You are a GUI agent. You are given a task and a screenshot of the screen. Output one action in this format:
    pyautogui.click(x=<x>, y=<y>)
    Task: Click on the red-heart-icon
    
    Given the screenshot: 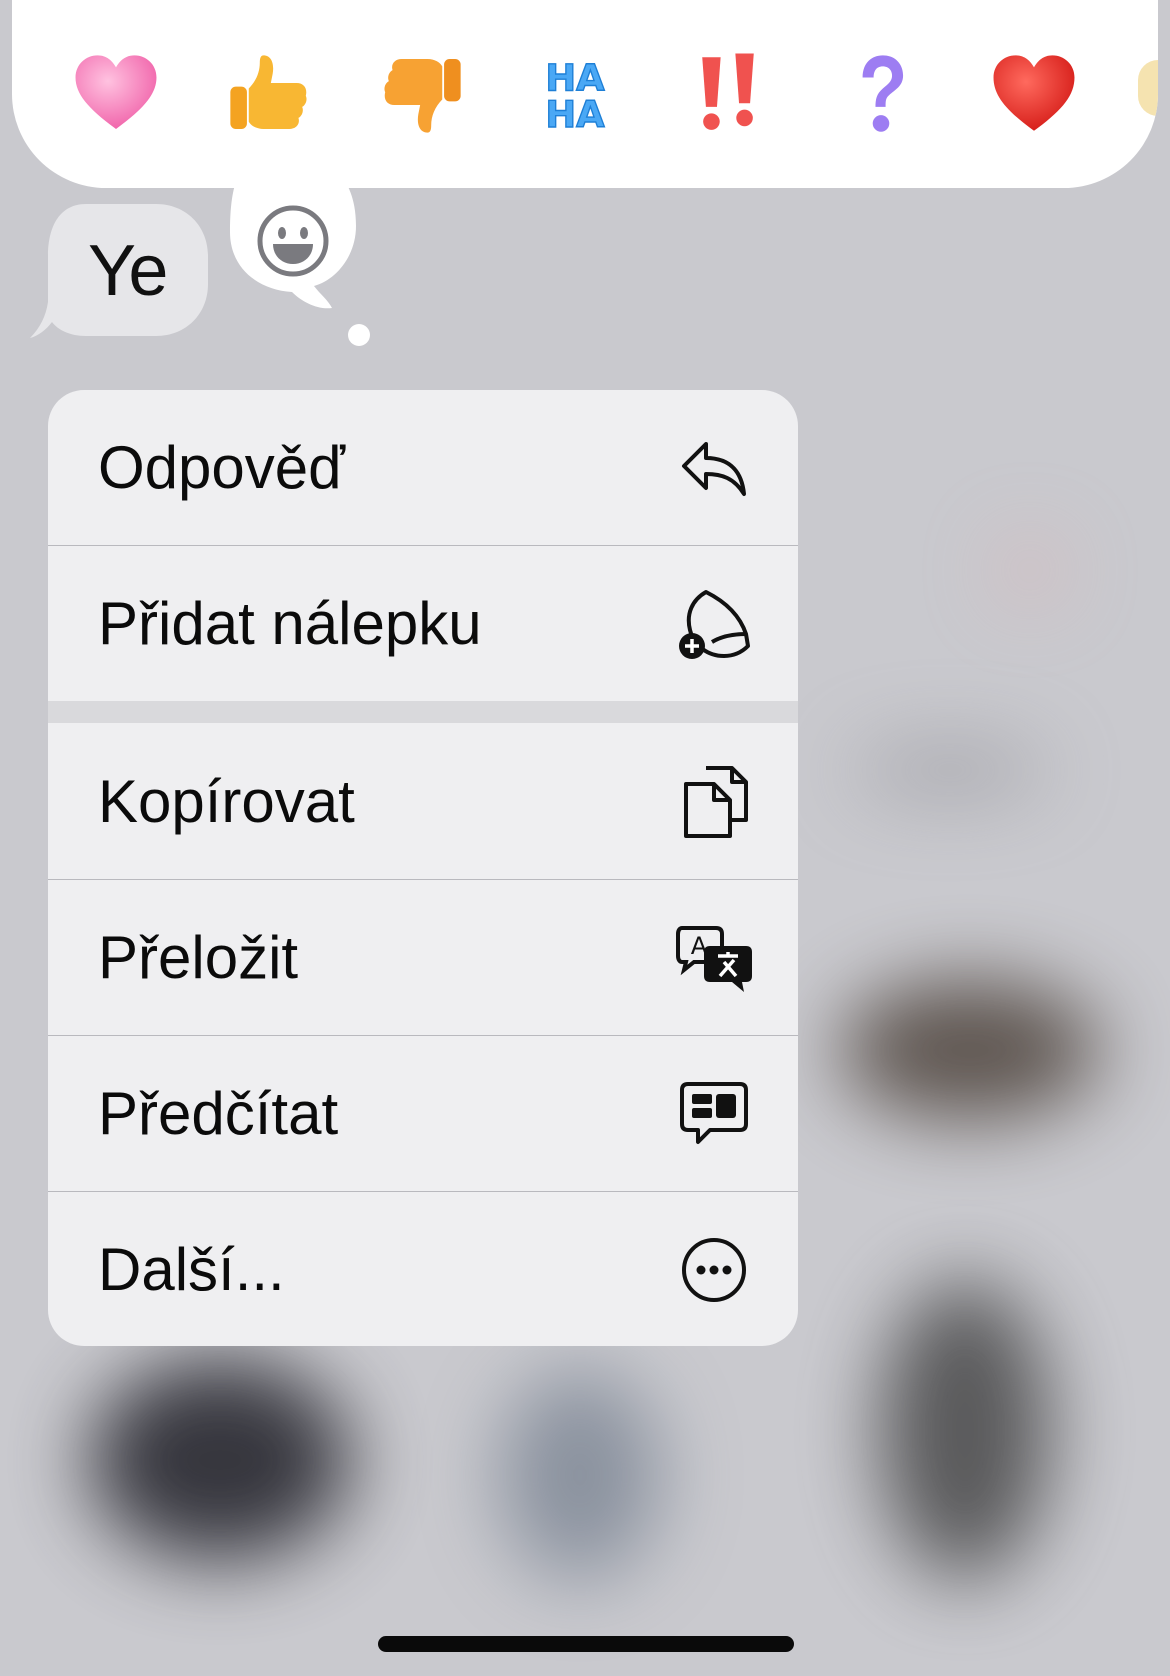 What is the action you would take?
    pyautogui.click(x=1034, y=93)
    